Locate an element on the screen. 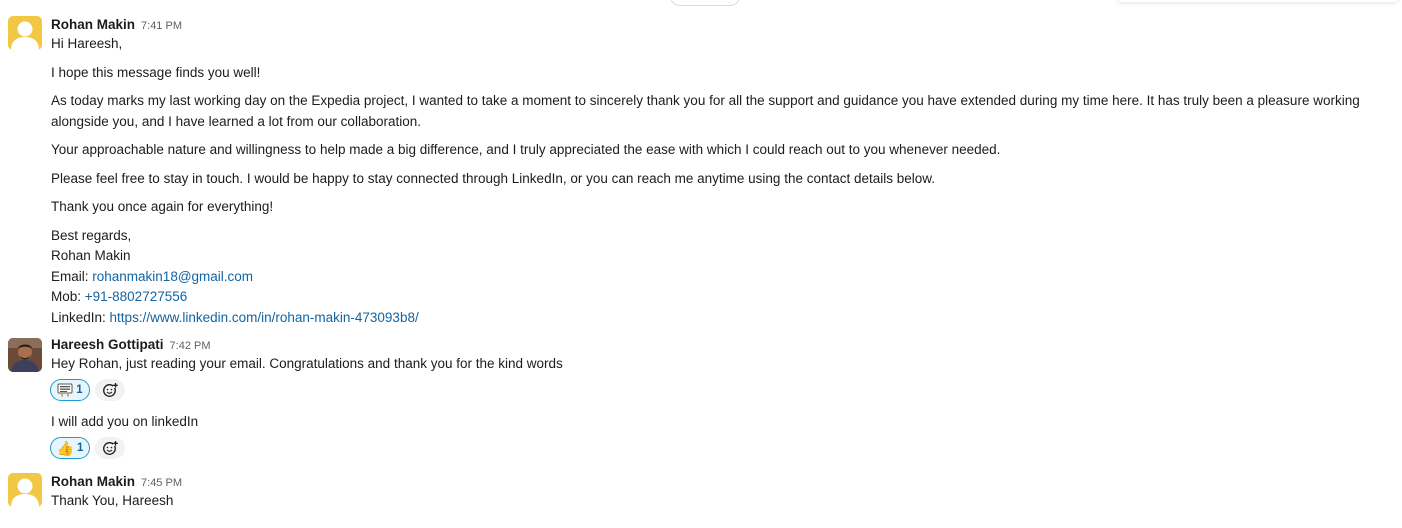  message-body: Thank You, Hareesh is located at coordinates (725, 501).